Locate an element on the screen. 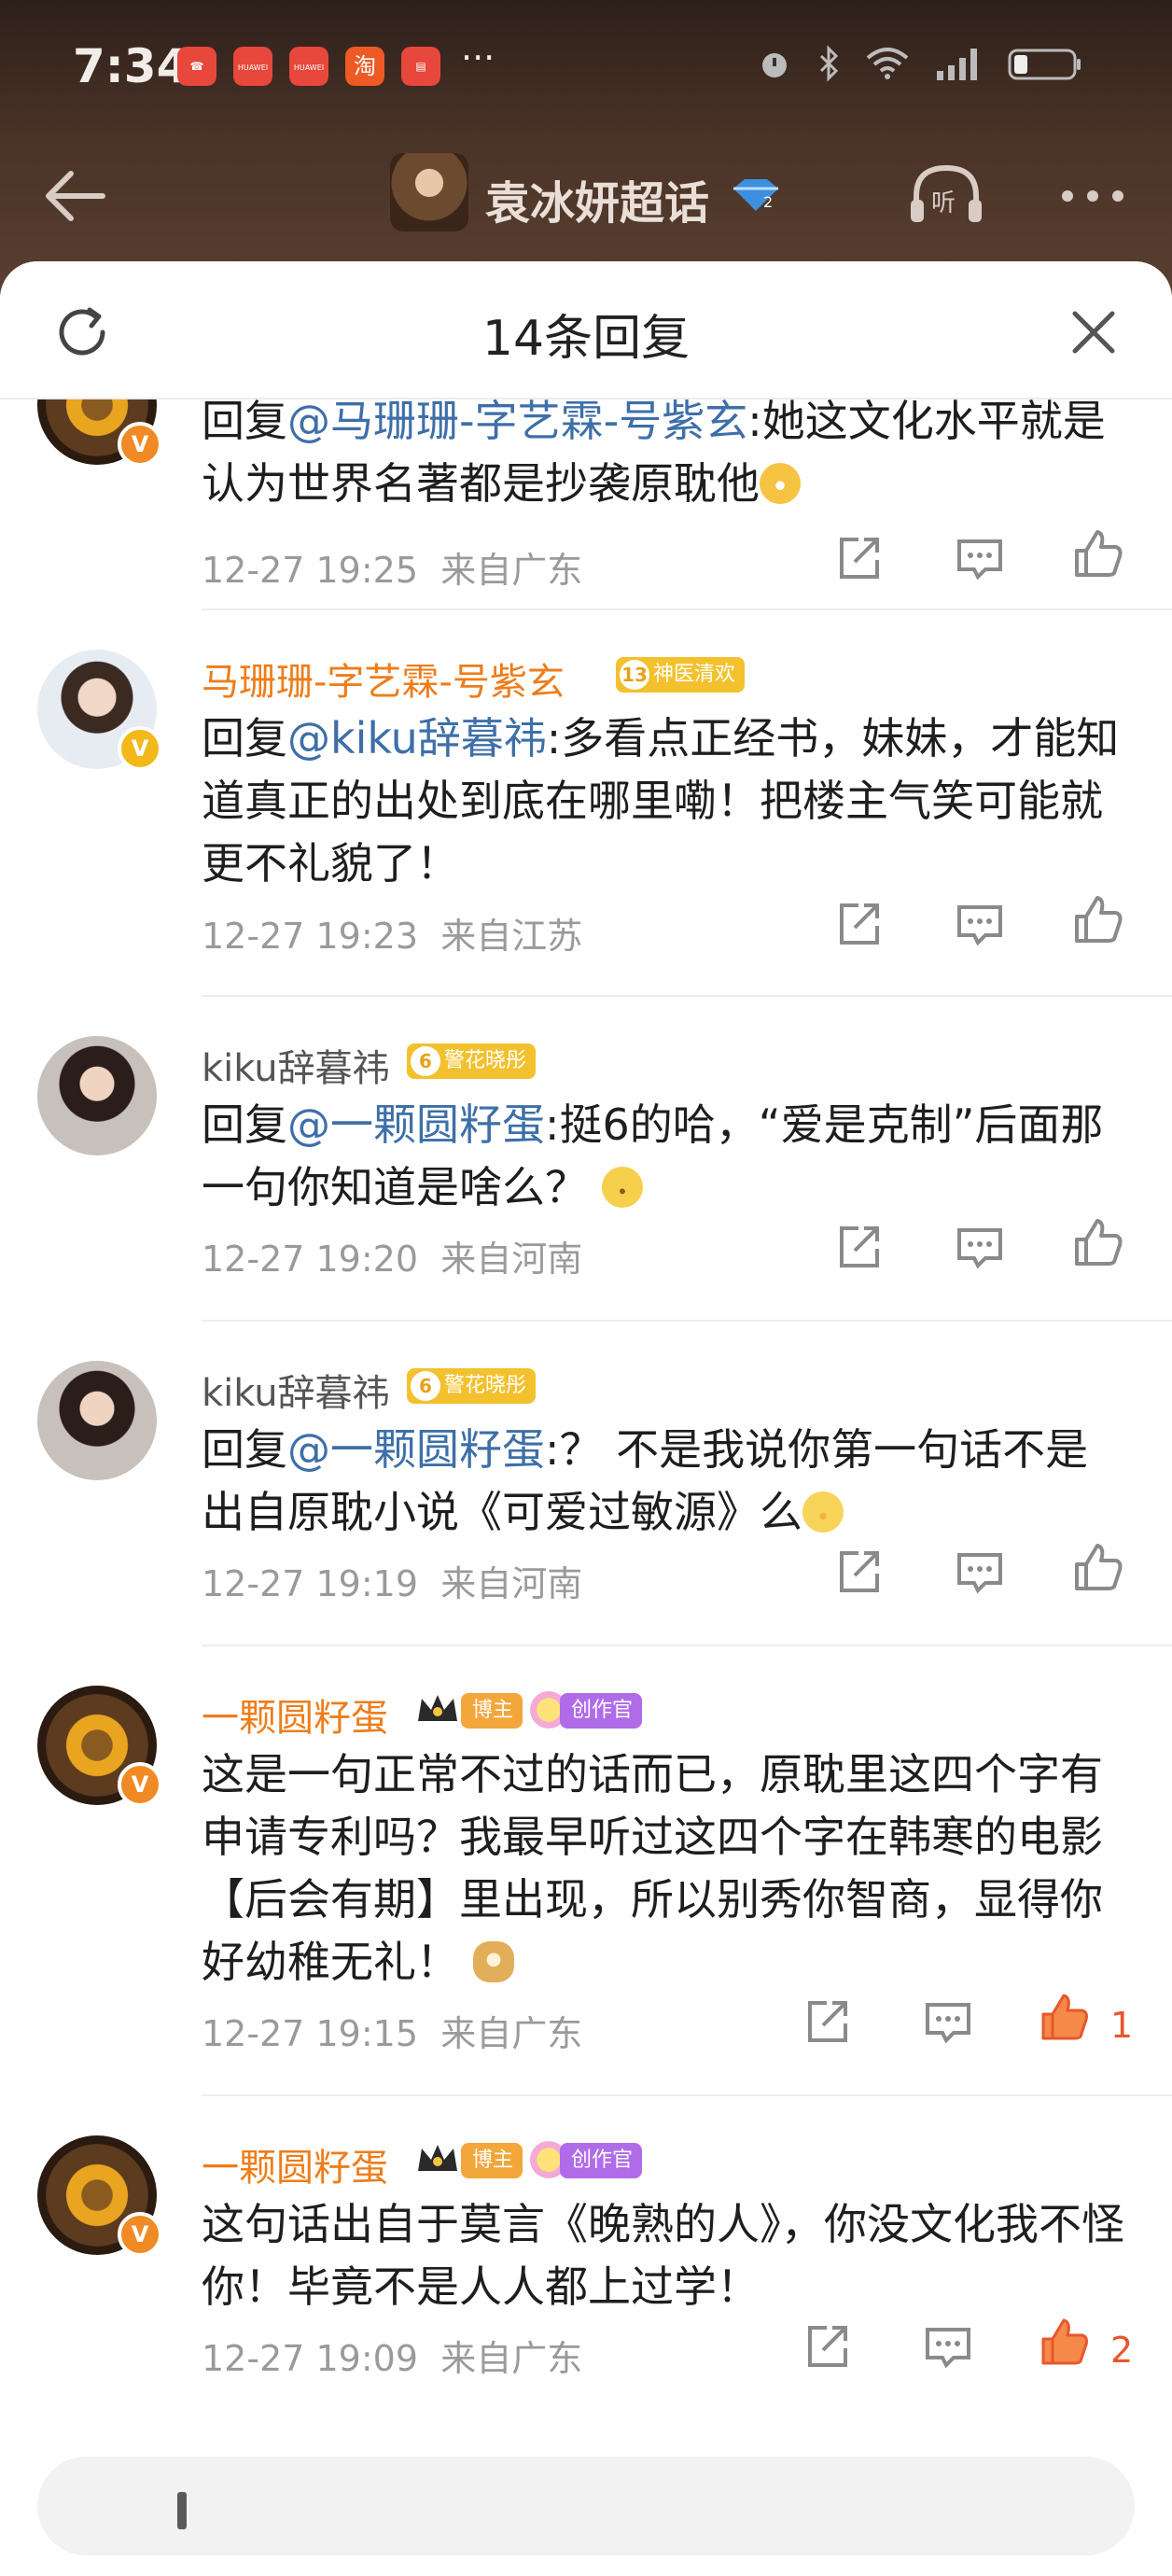  laugh-emoji-icon is located at coordinates (780, 483).